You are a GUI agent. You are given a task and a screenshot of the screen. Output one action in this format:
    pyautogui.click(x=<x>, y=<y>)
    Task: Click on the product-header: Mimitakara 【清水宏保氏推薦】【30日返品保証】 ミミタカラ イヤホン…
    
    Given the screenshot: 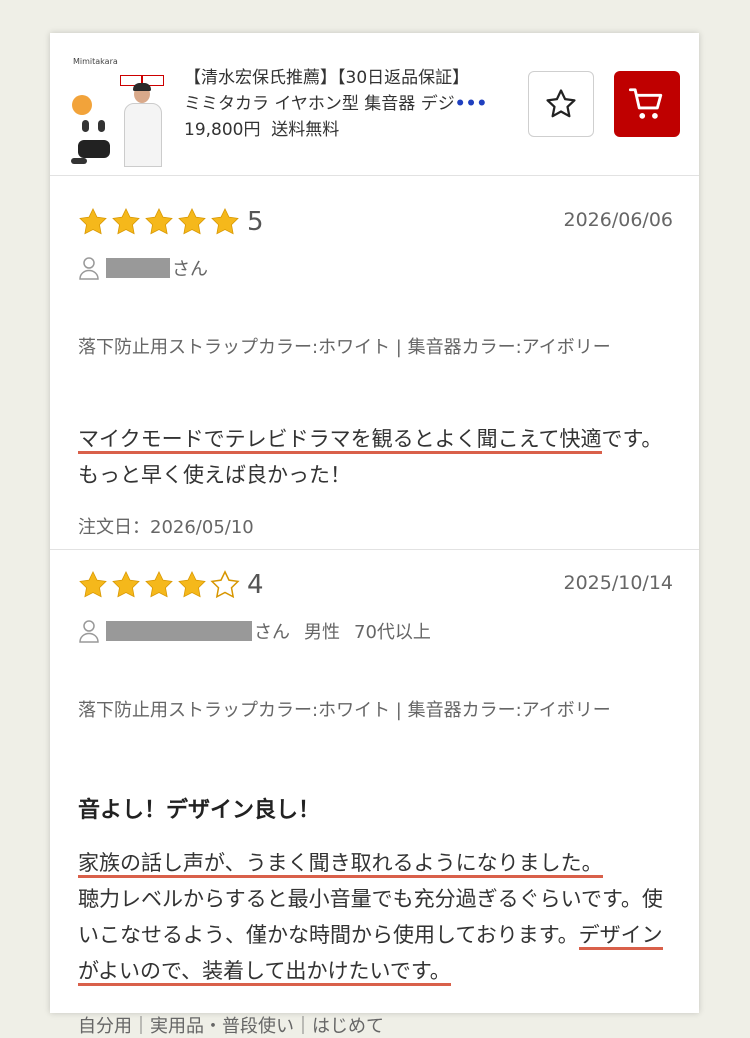 What is the action you would take?
    pyautogui.click(x=374, y=104)
    